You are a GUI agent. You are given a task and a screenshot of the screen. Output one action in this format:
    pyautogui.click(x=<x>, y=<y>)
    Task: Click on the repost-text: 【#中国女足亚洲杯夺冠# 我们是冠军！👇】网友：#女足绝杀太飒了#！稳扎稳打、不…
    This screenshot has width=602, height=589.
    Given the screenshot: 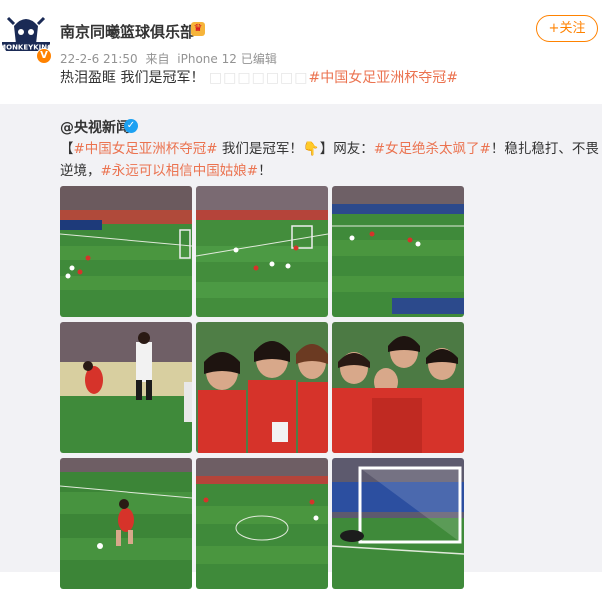 What is the action you would take?
    pyautogui.click(x=330, y=160)
    